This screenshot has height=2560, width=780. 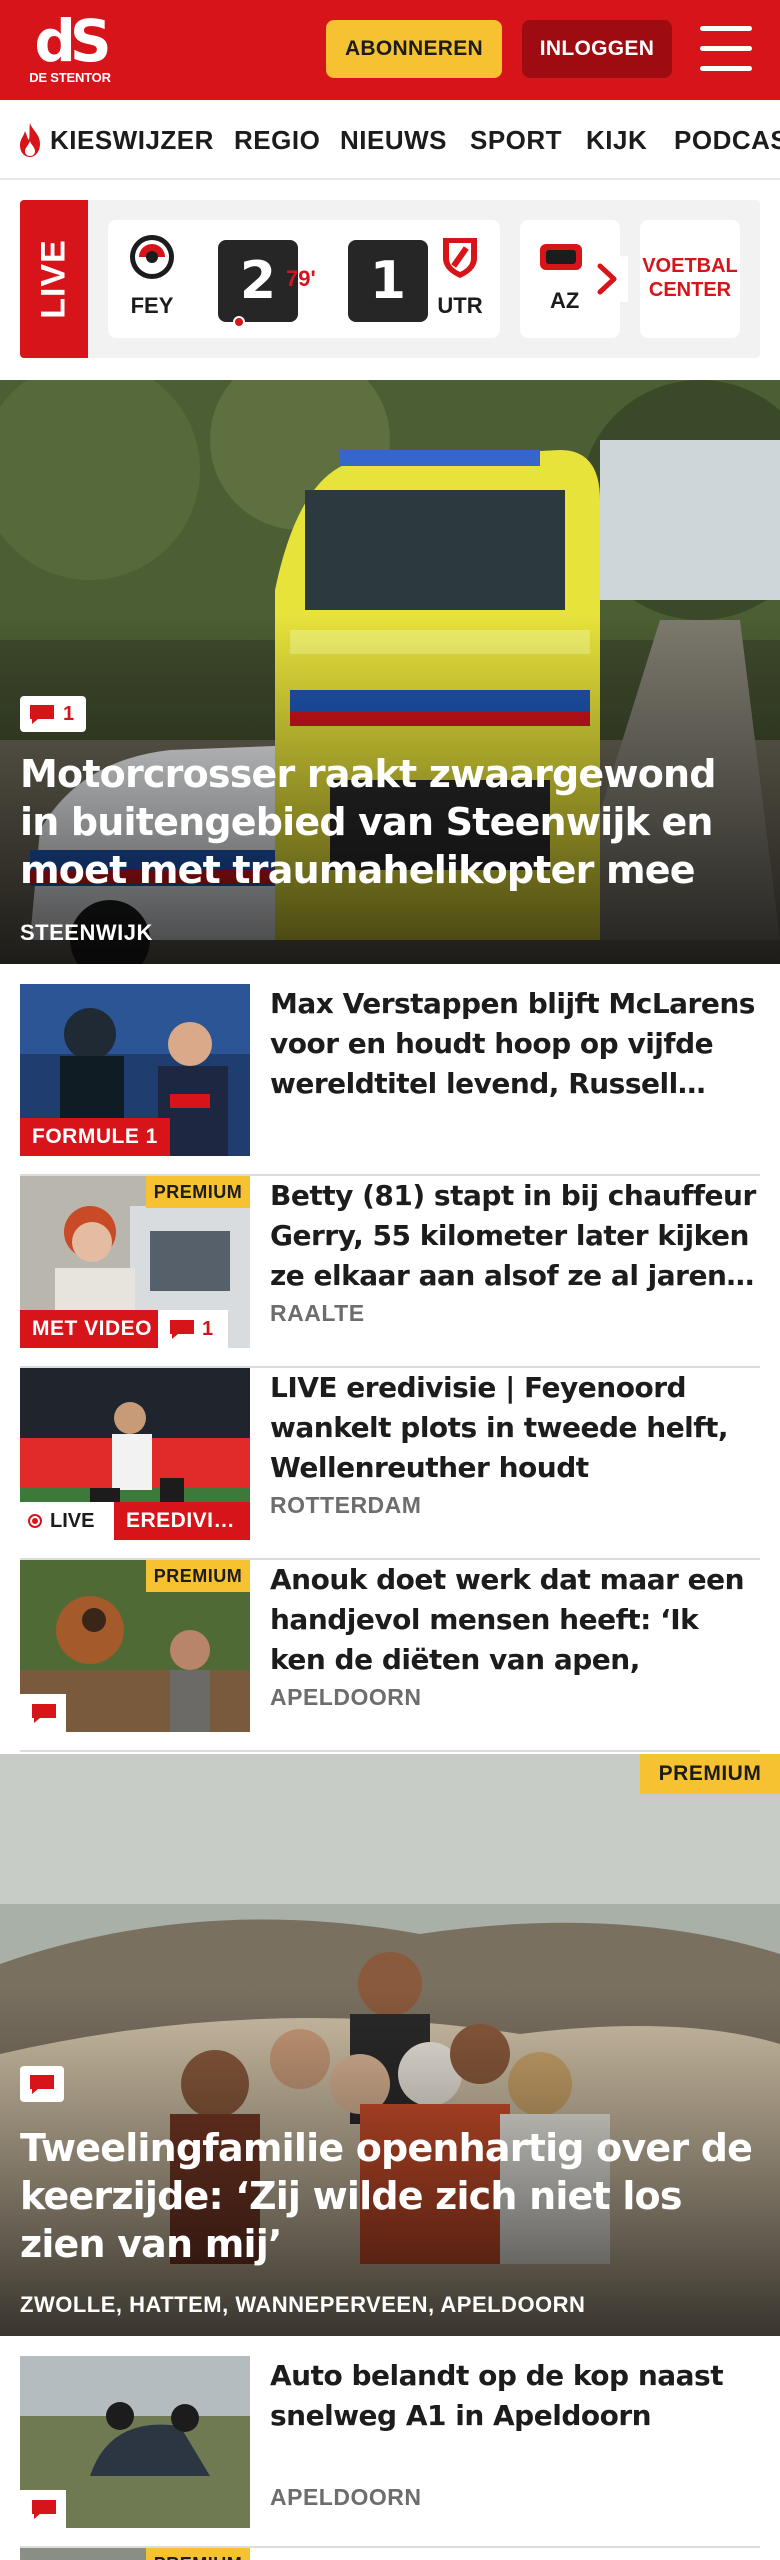 What do you see at coordinates (561, 257) in the screenshot?
I see `az-badge-icon` at bounding box center [561, 257].